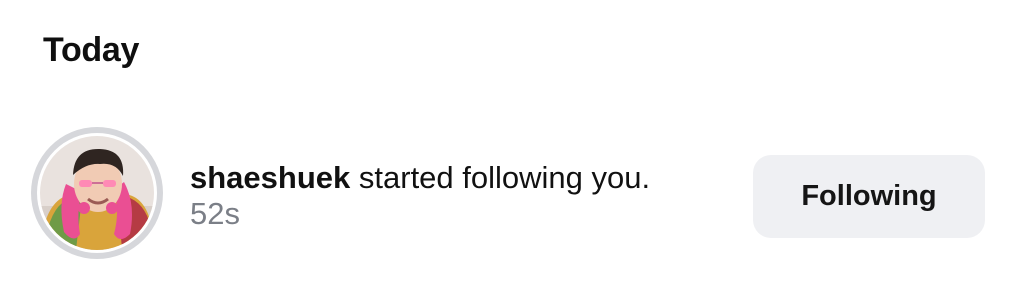  I want to click on section-title-today: Today, so click(91, 50).